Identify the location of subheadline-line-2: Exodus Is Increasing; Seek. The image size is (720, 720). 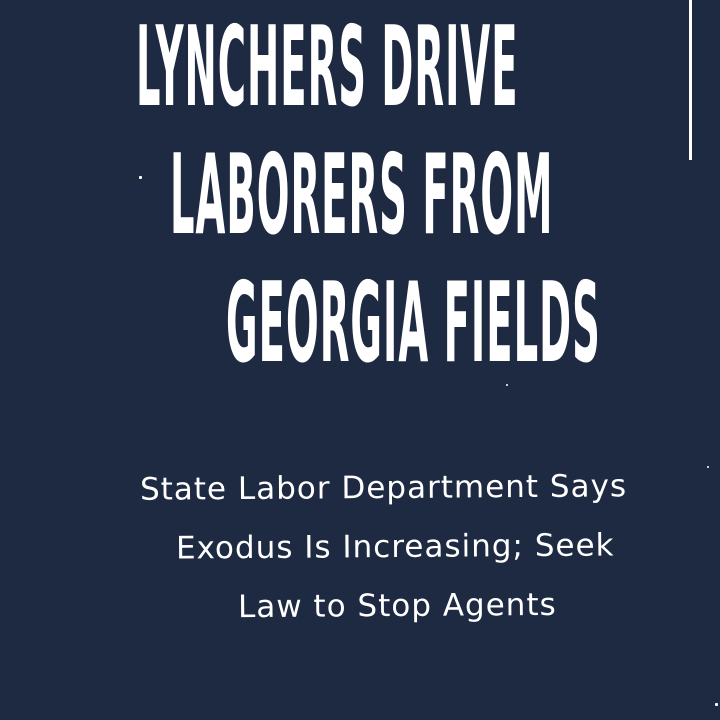
(395, 547).